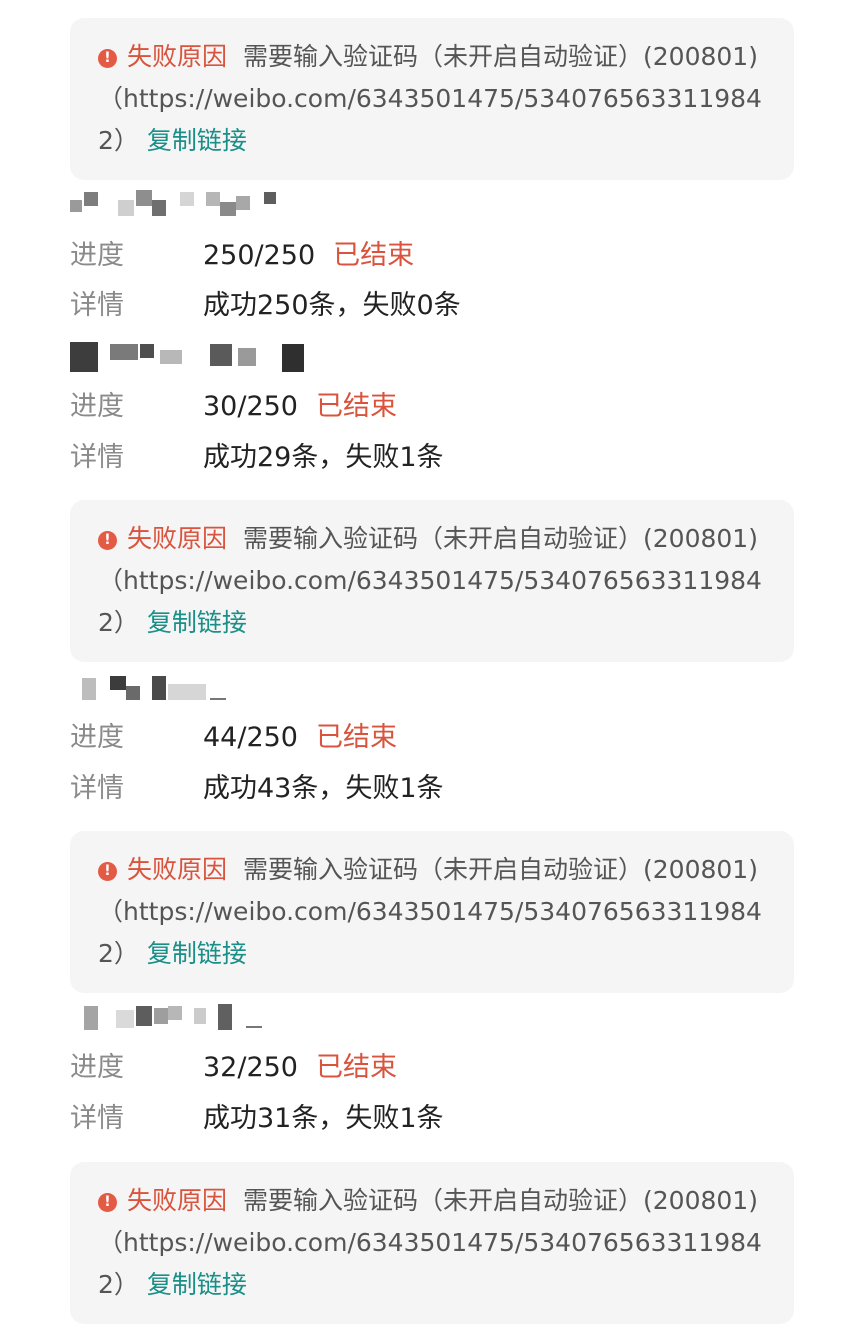 The width and height of the screenshot is (863, 1331). Describe the element at coordinates (323, 1118) in the screenshot. I see `detail-value: 成功31条，失败1条` at that location.